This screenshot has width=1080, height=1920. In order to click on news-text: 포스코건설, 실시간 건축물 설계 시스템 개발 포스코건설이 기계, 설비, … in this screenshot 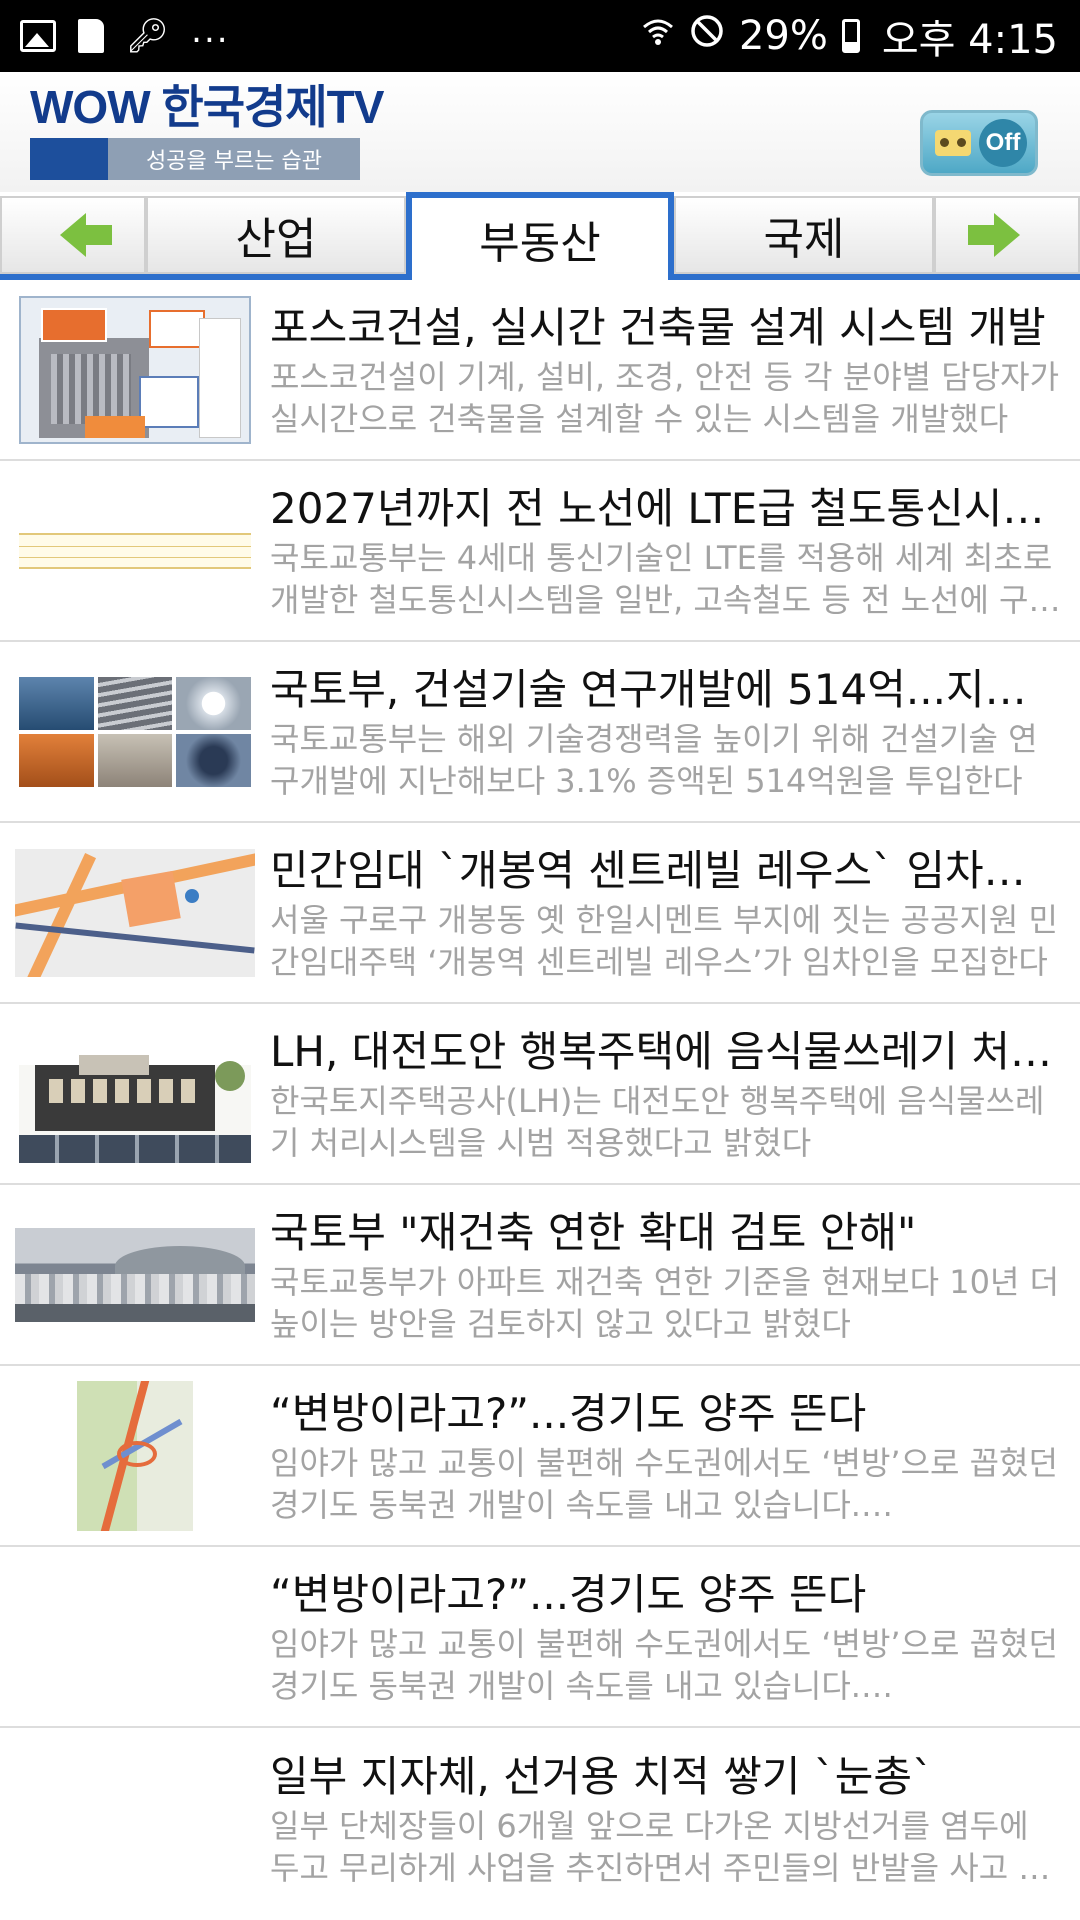, I will do `click(666, 370)`.